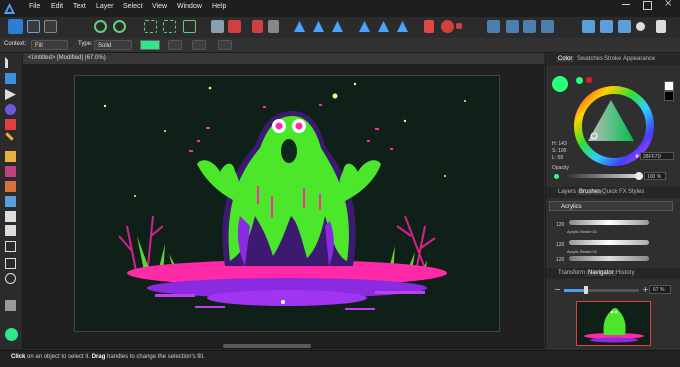 The image size is (680, 367). I want to click on eraser-tool-icon, so click(10, 216).